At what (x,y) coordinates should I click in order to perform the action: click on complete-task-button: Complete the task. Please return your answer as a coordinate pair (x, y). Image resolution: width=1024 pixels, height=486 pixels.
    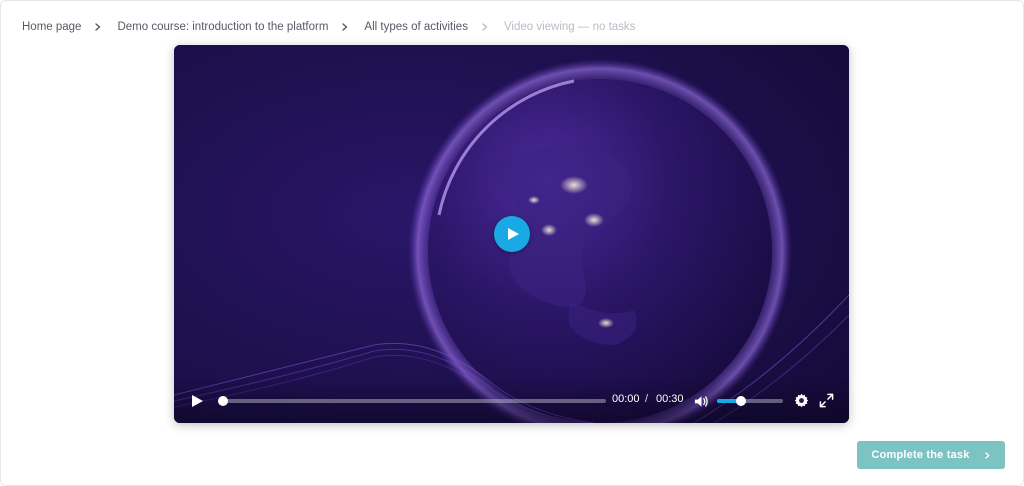
    Looking at the image, I should click on (931, 455).